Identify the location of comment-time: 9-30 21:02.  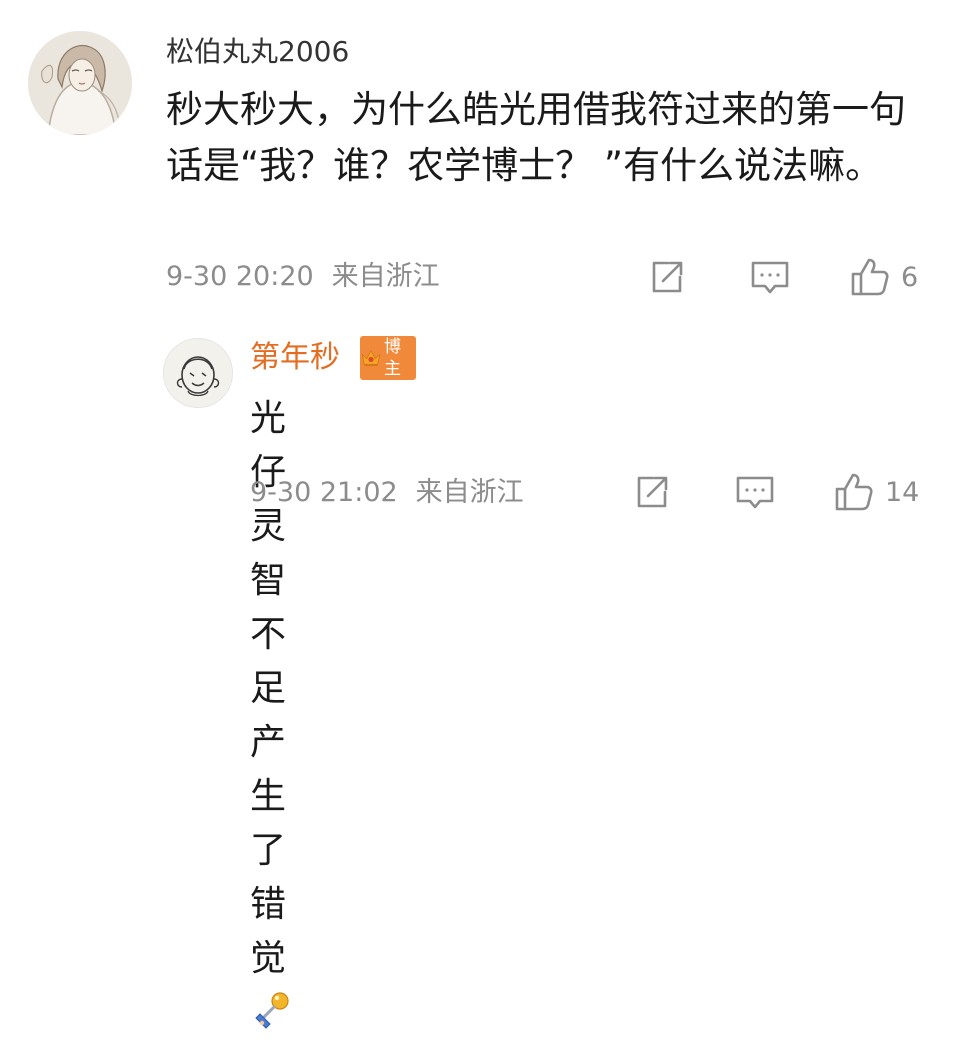
(324, 492).